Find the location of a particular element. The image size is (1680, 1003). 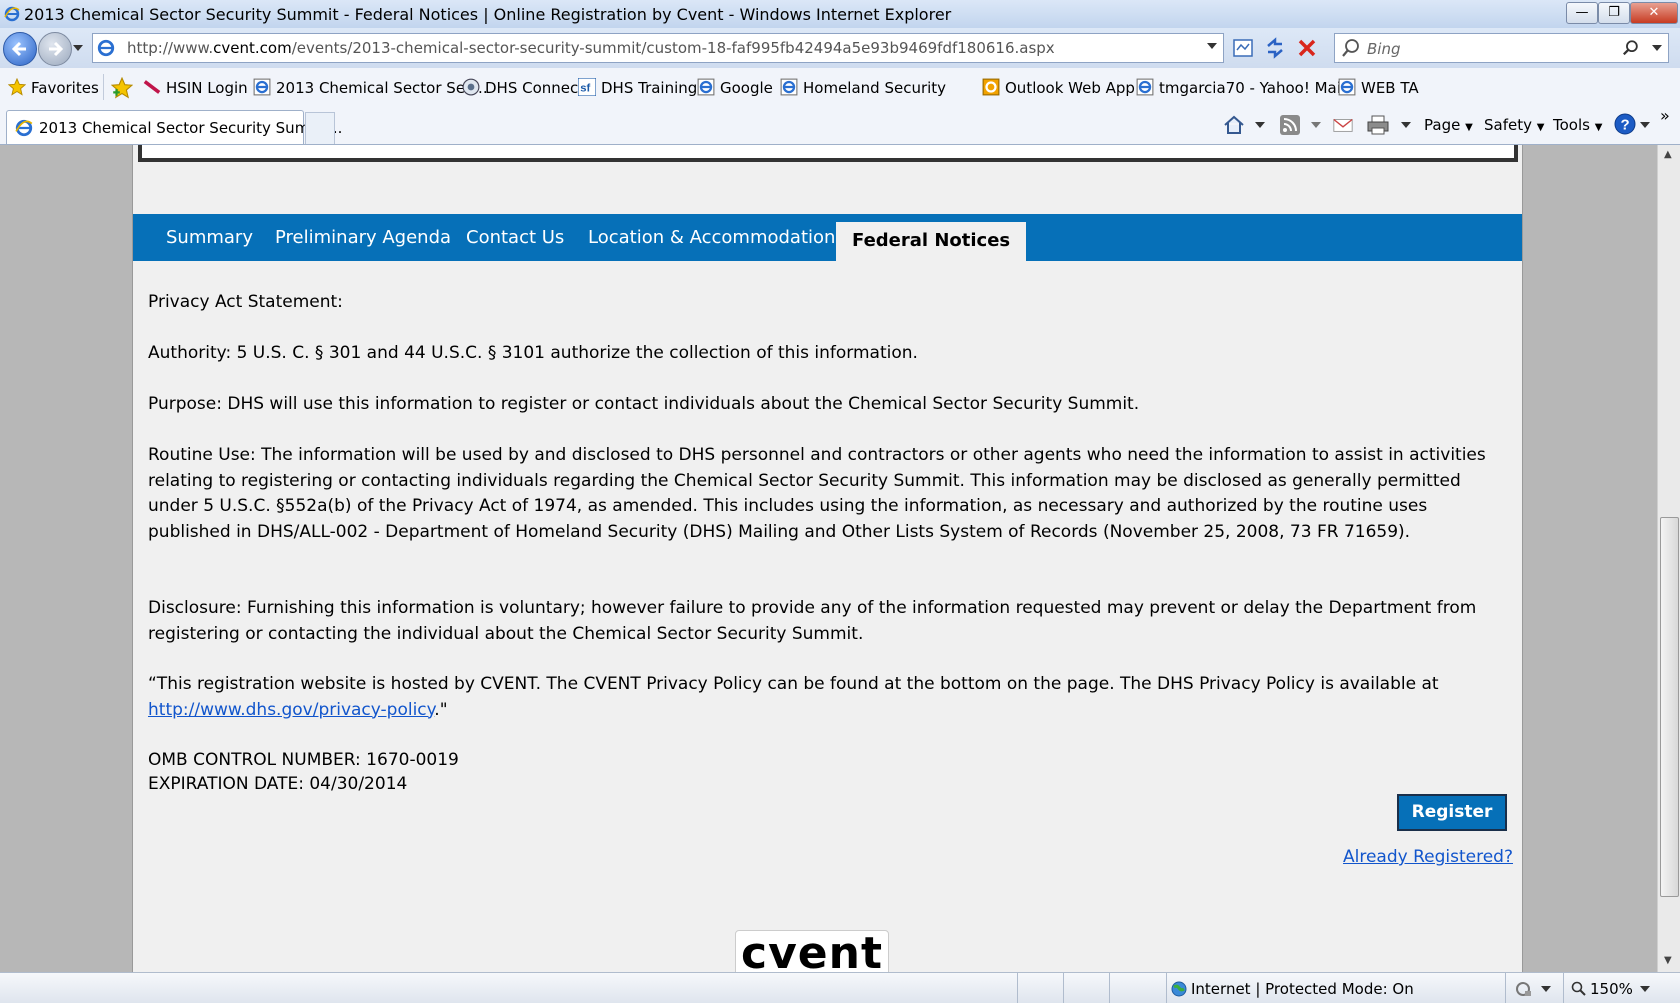

favorite-dhs-connect: DHS Connect is located at coordinates (523, 87).